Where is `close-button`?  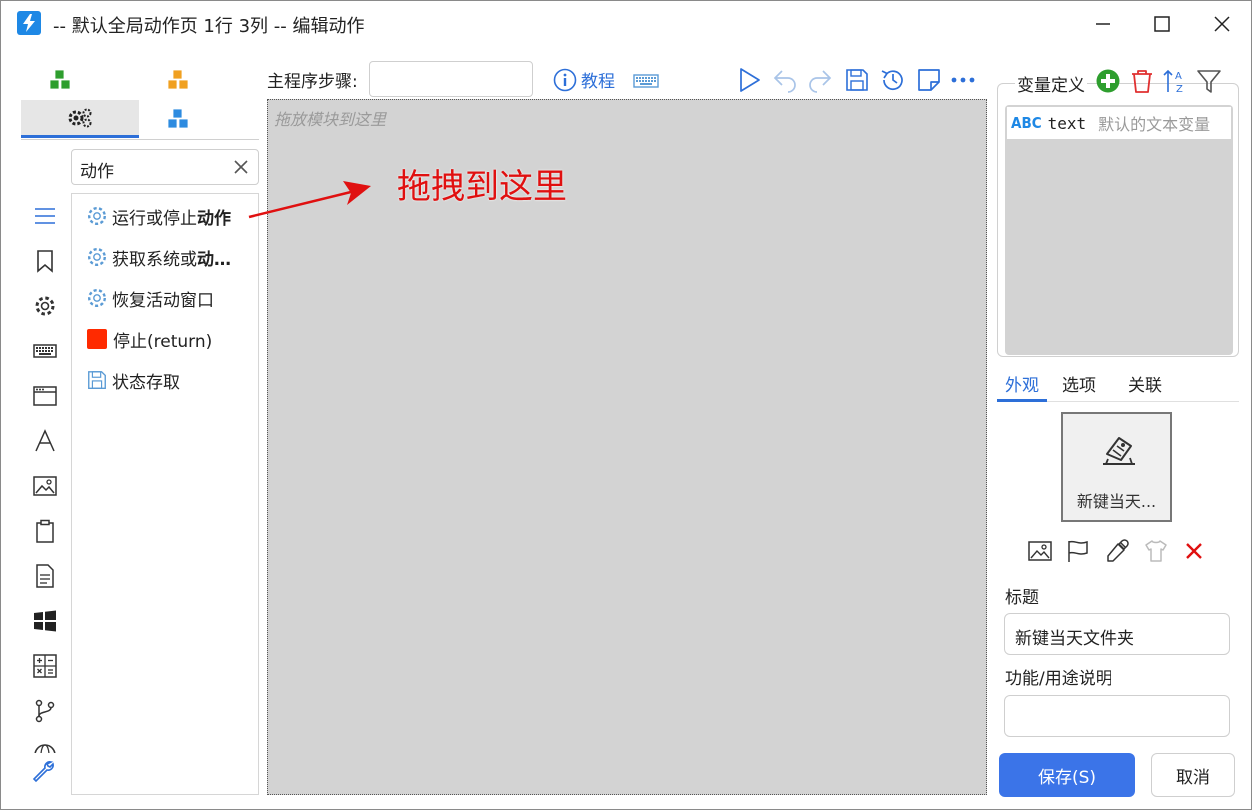
close-button is located at coordinates (1222, 24).